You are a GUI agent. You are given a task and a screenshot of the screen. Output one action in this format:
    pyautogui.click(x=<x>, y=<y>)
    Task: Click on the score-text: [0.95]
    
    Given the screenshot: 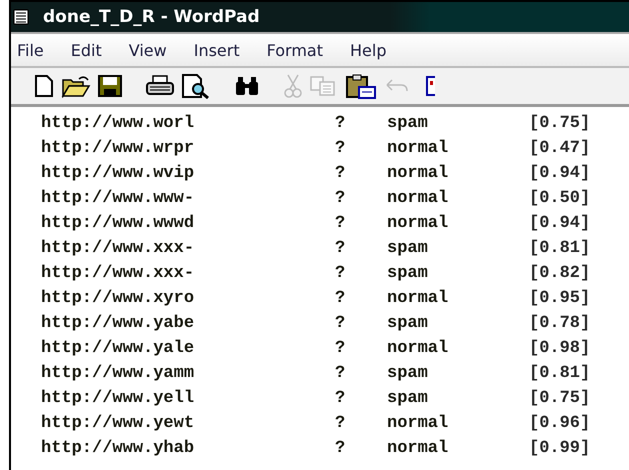 What is the action you would take?
    pyautogui.click(x=559, y=298)
    